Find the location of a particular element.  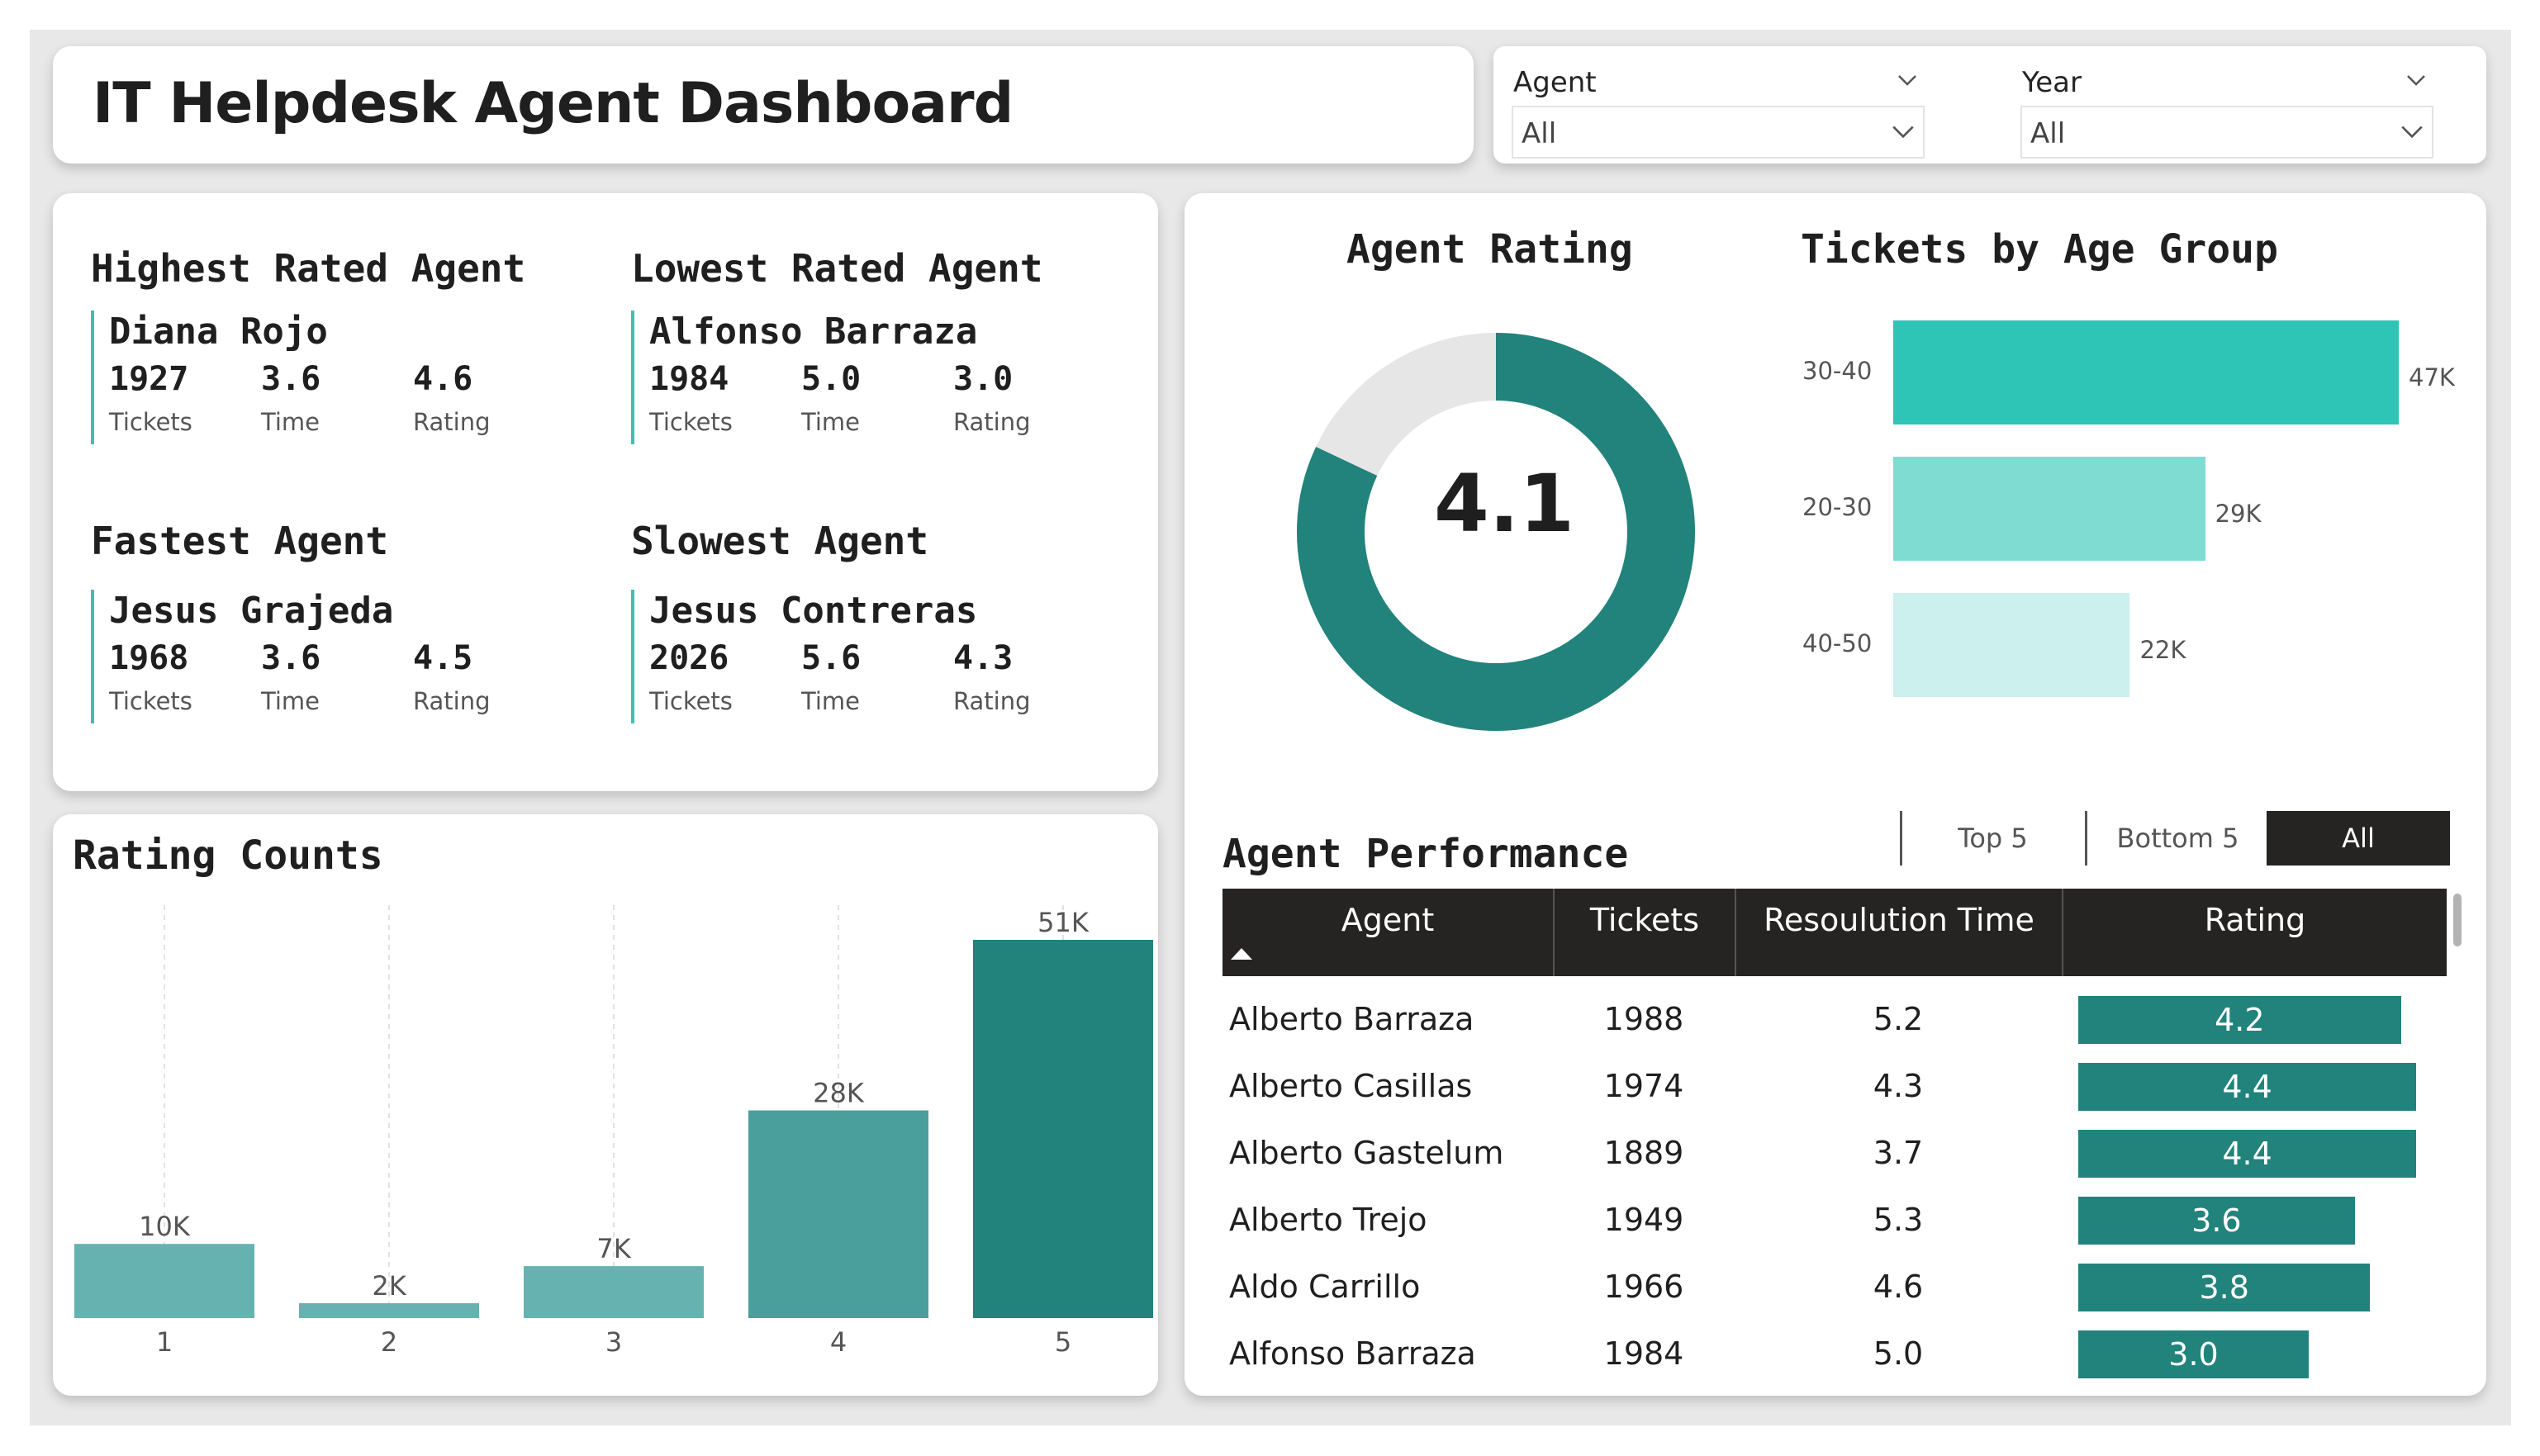

x-tick-label: 4 is located at coordinates (838, 1342).